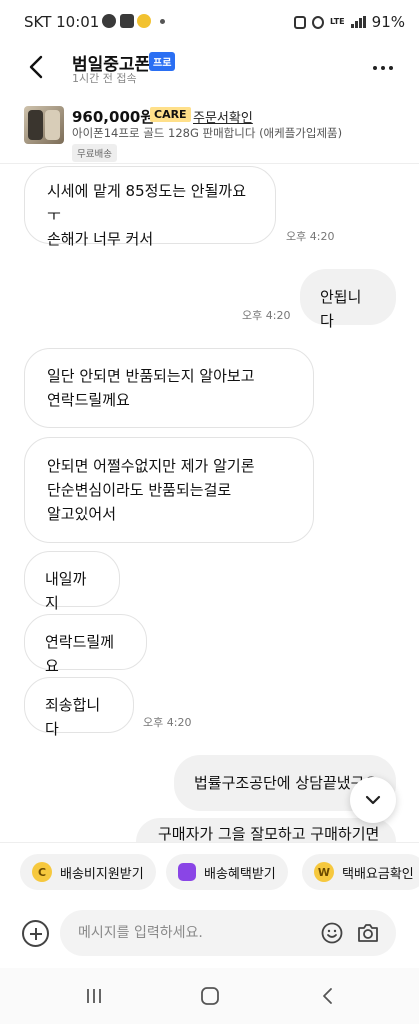  I want to click on message-input, so click(193, 933).